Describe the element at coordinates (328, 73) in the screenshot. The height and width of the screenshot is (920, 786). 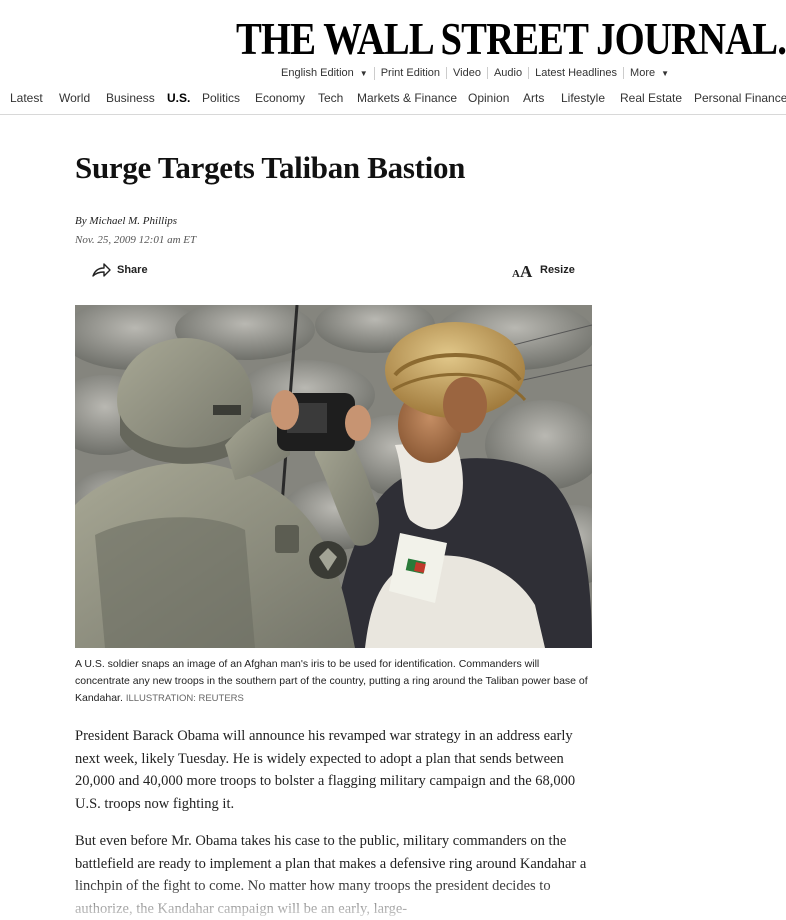
I see `edition-english: English Edition ▼` at that location.